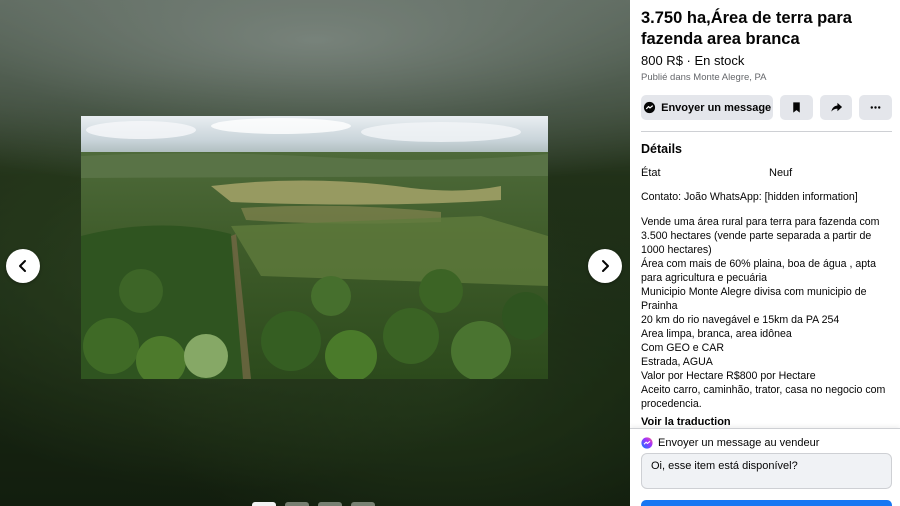 This screenshot has width=900, height=506. I want to click on see-translation-link: Voir la traduction, so click(766, 422).